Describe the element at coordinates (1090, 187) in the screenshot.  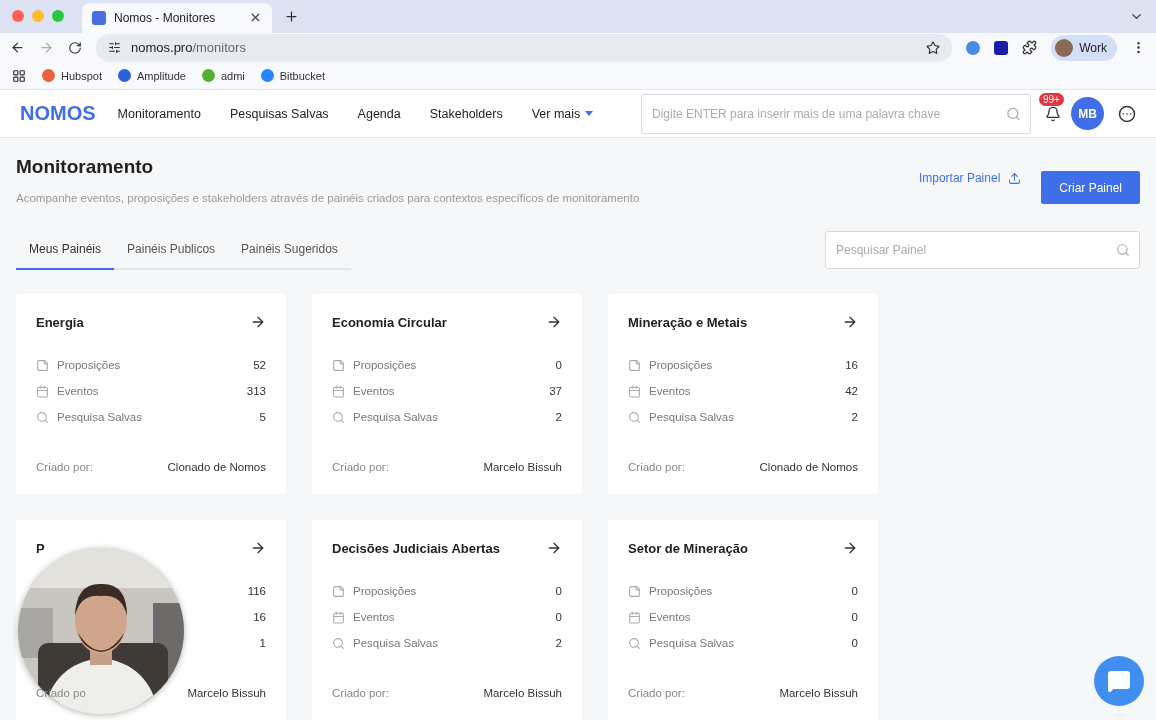
I see `create-button: Criar Painel` at that location.